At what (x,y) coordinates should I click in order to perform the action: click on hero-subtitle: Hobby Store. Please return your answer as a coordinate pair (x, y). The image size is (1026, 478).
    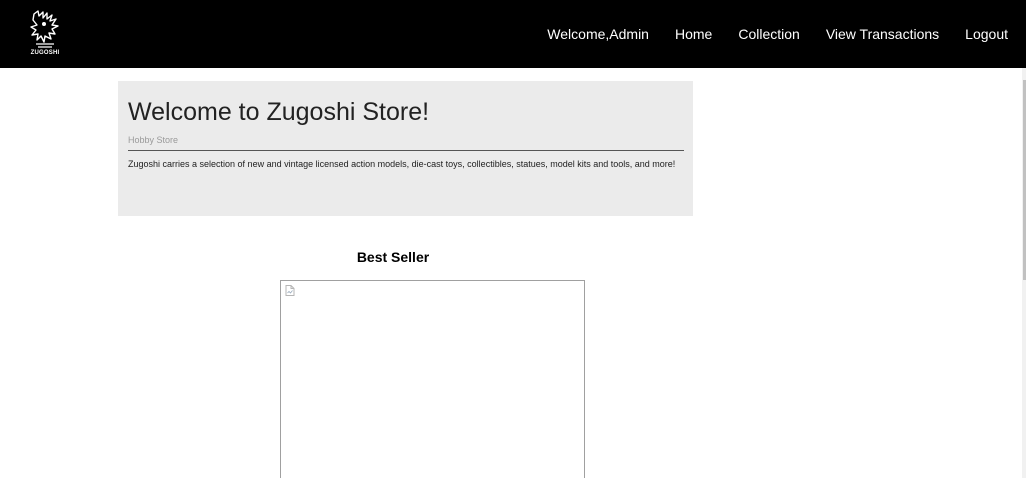
    Looking at the image, I should click on (153, 140).